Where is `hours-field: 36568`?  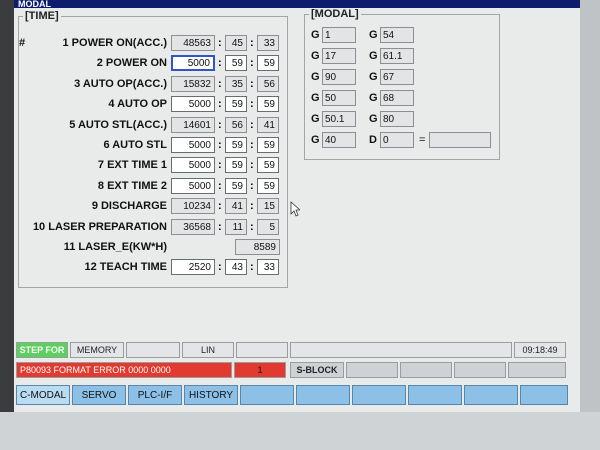
hours-field: 36568 is located at coordinates (193, 226).